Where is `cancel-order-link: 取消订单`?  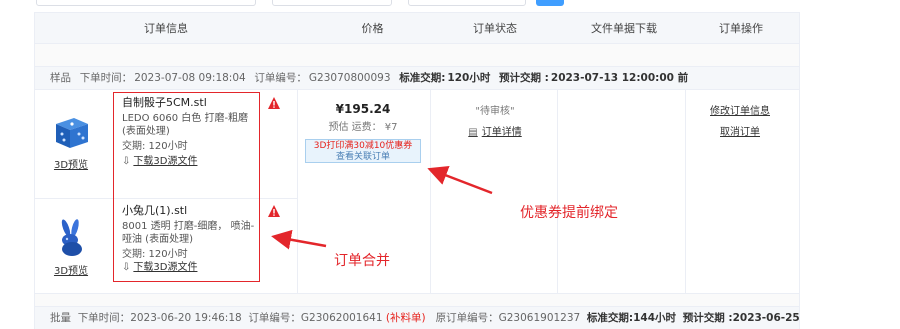 cancel-order-link: 取消订单 is located at coordinates (740, 130).